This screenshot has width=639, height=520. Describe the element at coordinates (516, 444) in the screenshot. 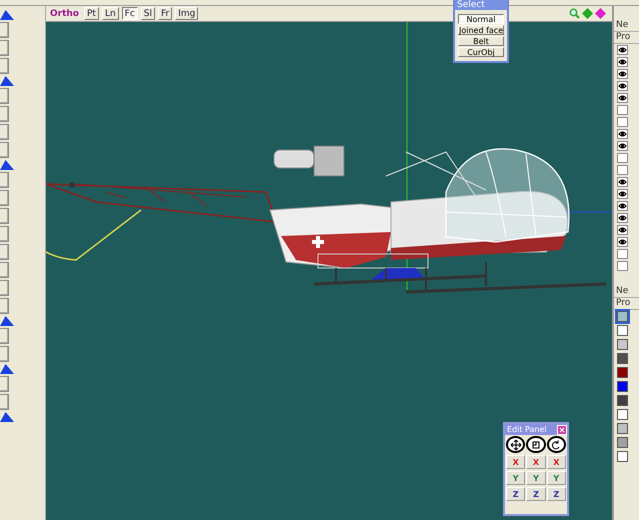

I see `move-arrows-icon` at that location.